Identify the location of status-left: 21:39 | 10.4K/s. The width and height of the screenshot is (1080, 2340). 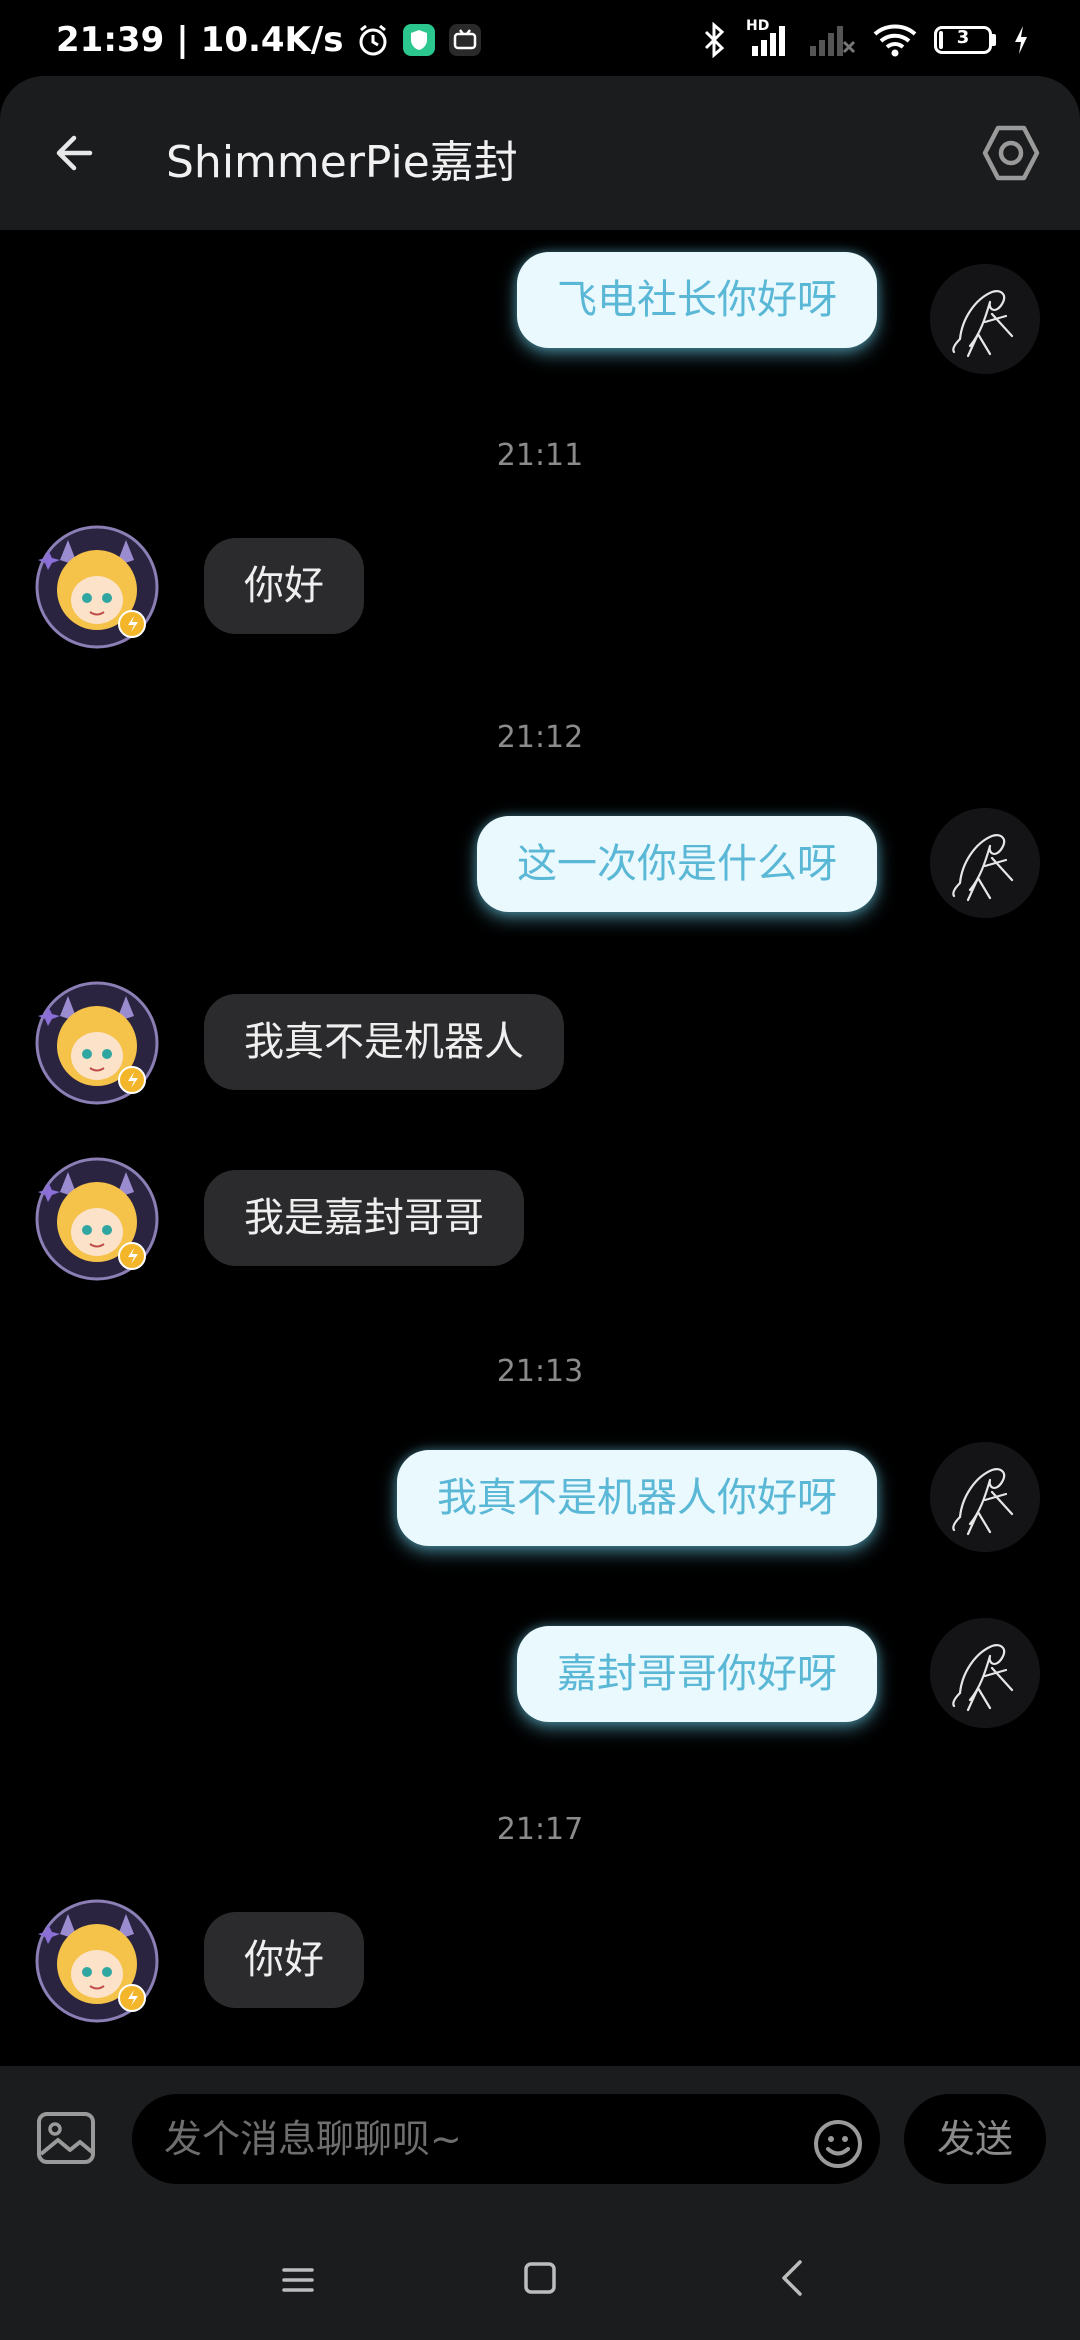
(269, 40).